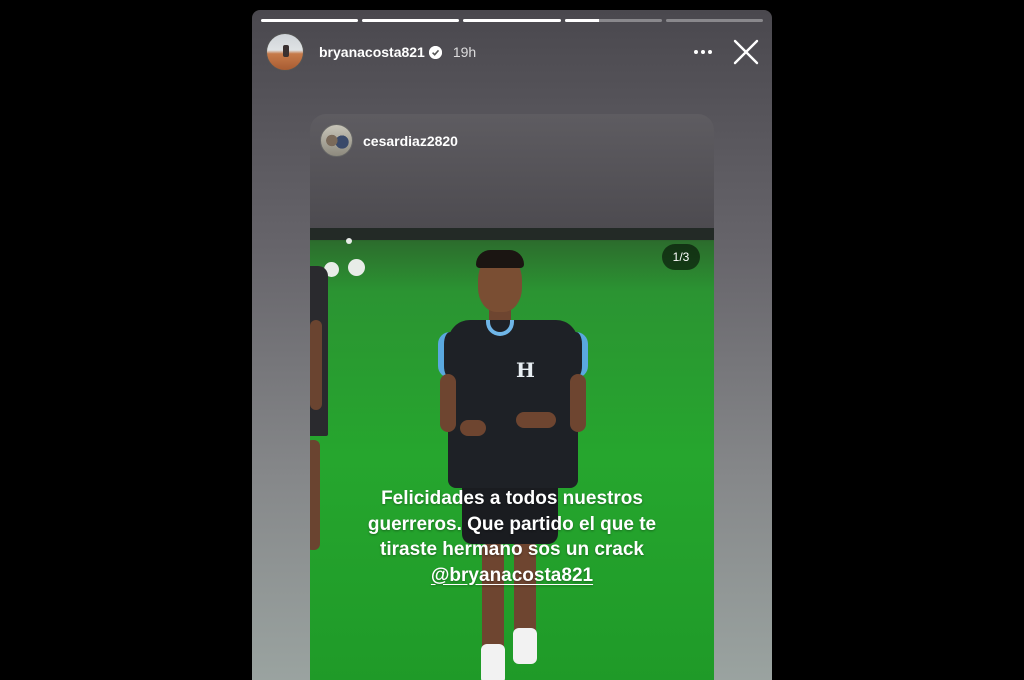  I want to click on caption-line: guerreros. Que partido el que te, so click(512, 524).